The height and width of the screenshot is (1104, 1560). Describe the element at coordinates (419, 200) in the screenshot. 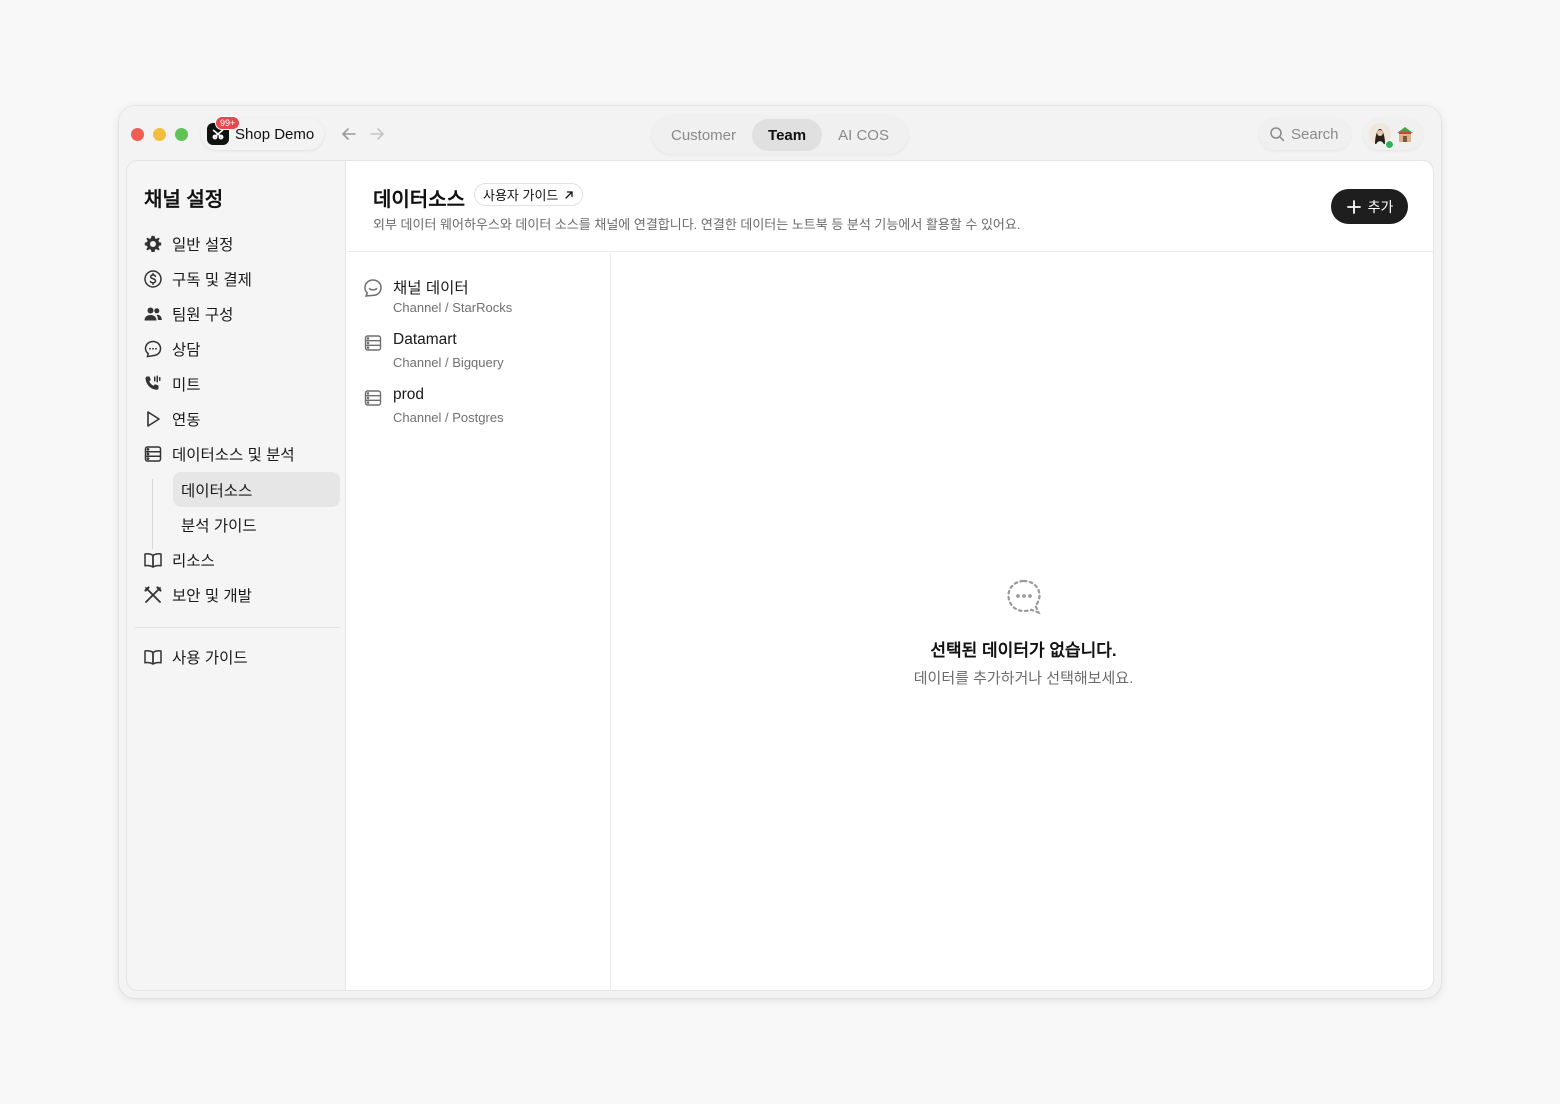

I see `page-title: 데이터소스` at that location.